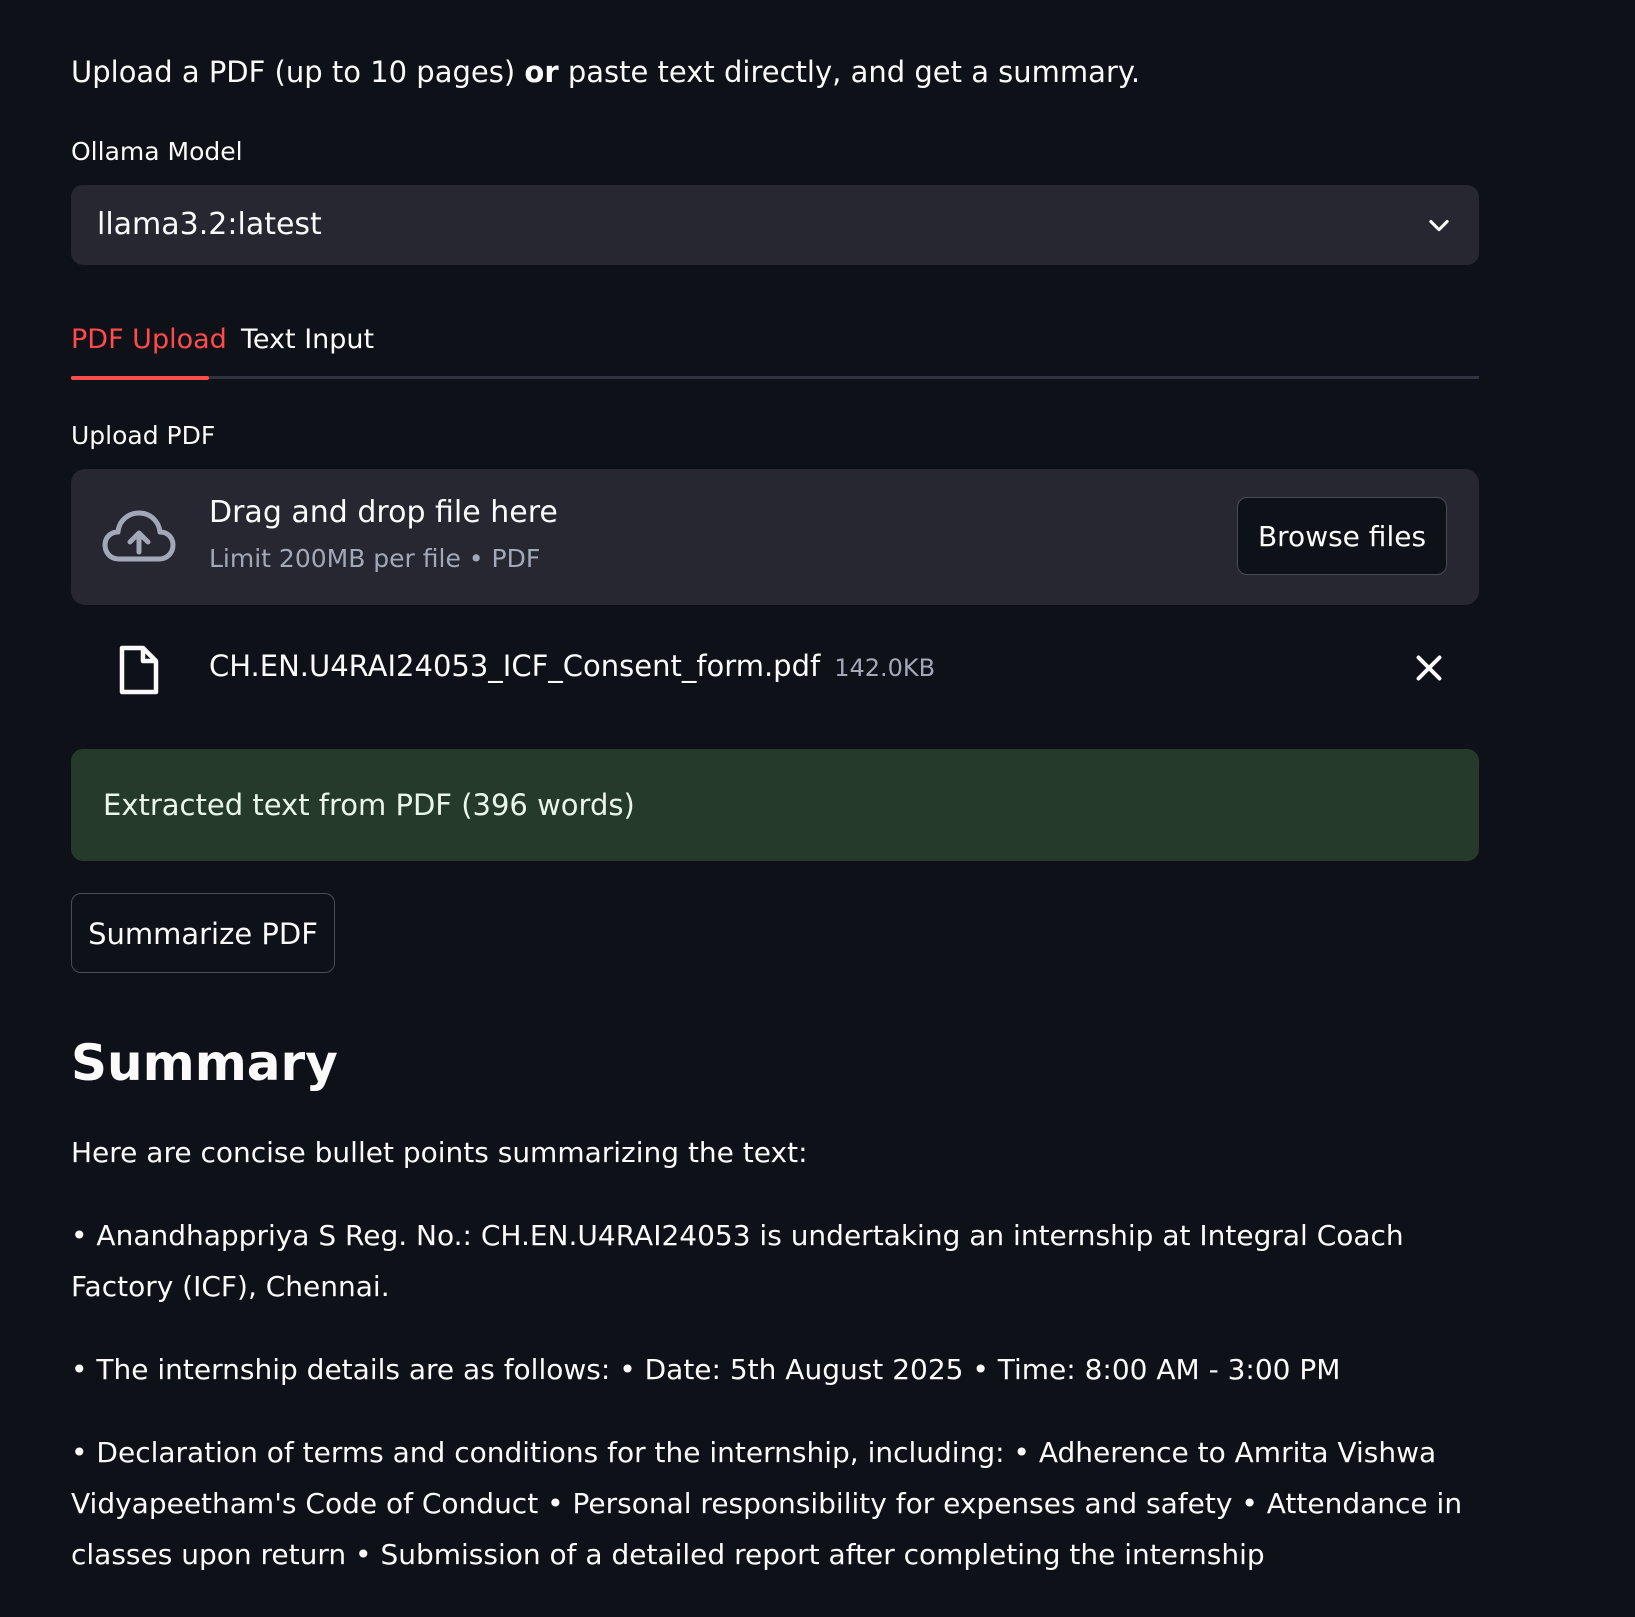 This screenshot has height=1617, width=1635. What do you see at coordinates (140, 378) in the screenshot?
I see `active-tab-indicator` at bounding box center [140, 378].